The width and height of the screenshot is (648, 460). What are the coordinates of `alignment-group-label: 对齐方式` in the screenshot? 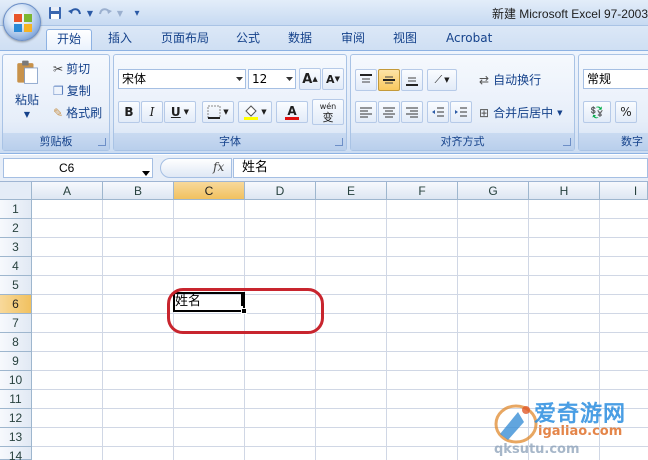 It's located at (462, 141).